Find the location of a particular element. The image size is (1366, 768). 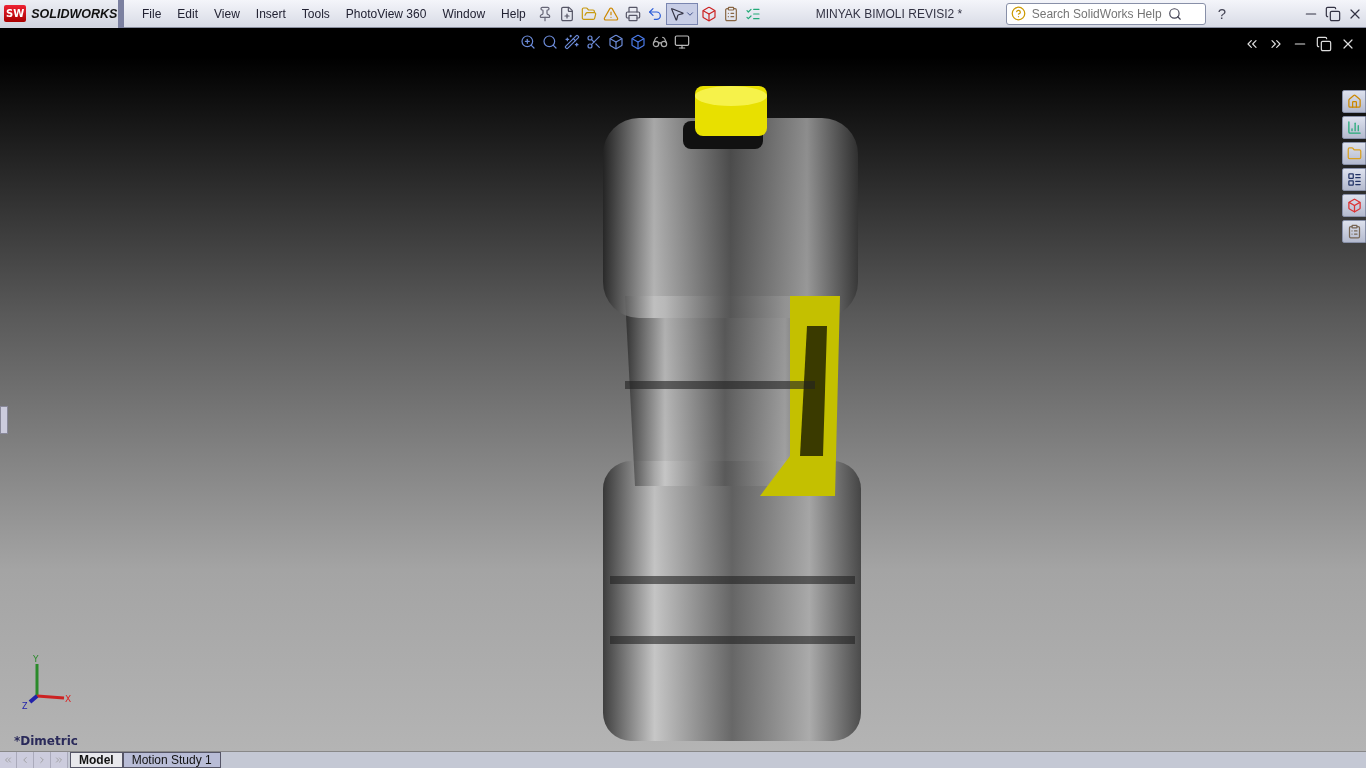

menu-item: PhotoView 360 is located at coordinates (386, 13).